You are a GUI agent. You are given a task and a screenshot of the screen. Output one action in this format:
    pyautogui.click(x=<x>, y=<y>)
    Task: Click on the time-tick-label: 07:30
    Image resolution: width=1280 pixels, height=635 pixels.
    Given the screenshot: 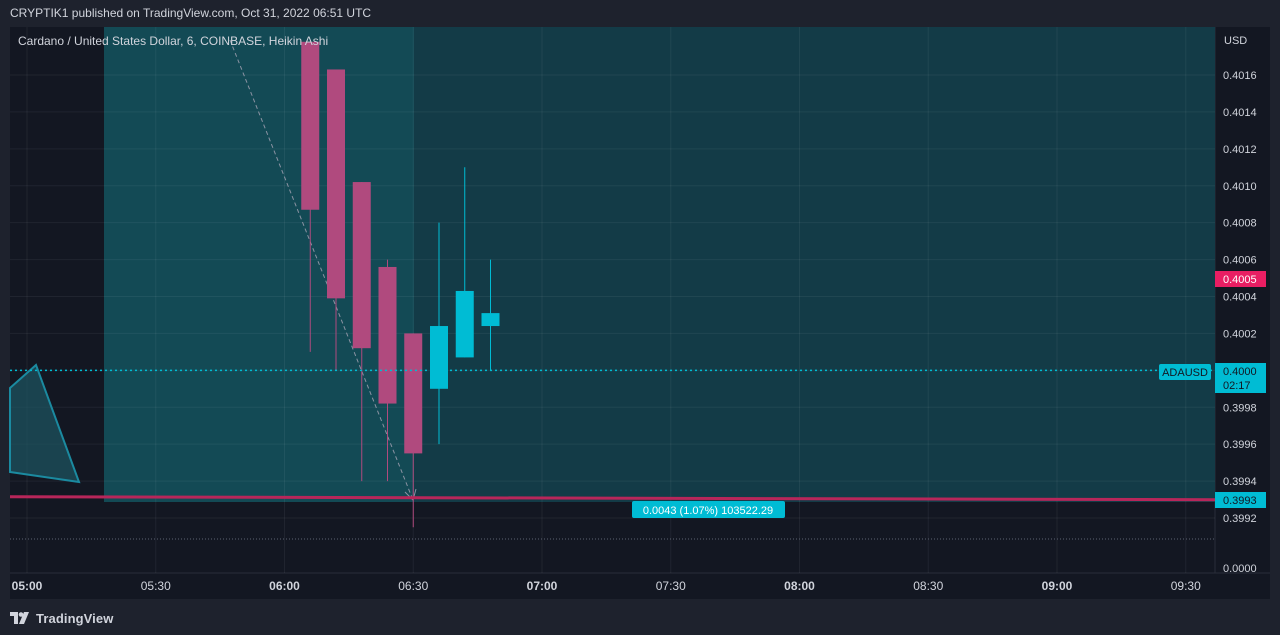 What is the action you would take?
    pyautogui.click(x=671, y=586)
    